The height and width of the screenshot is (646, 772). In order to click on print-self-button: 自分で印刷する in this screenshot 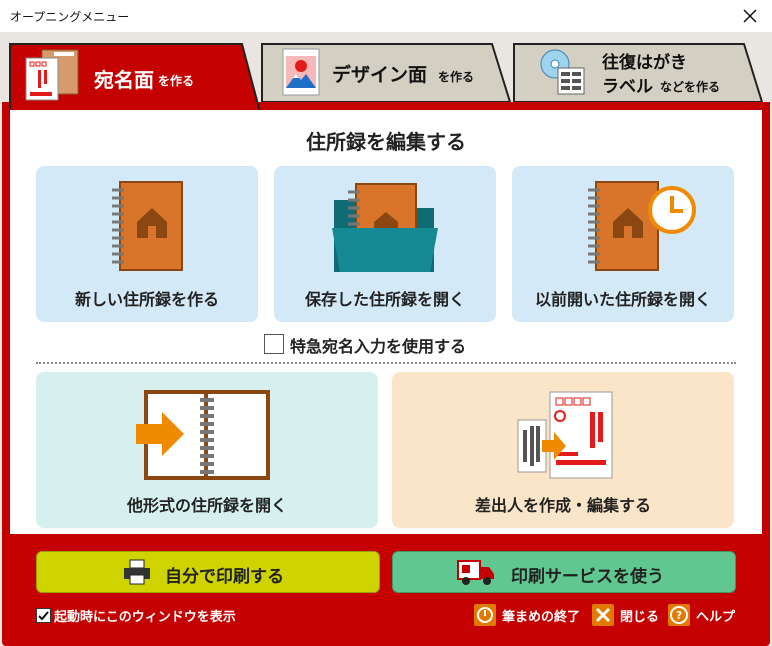, I will do `click(208, 572)`.